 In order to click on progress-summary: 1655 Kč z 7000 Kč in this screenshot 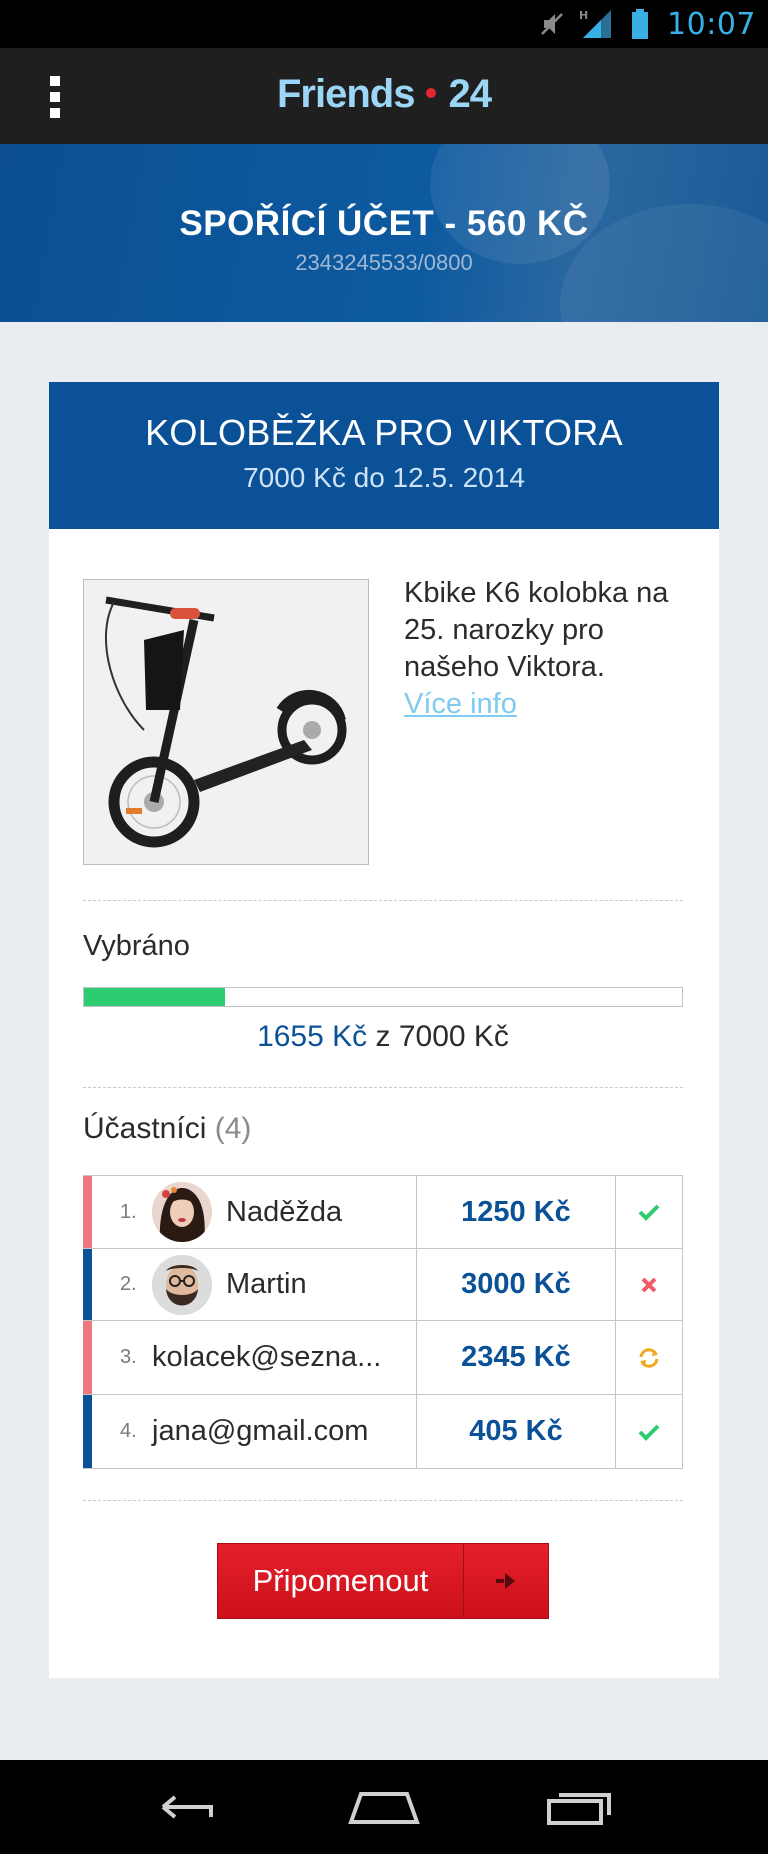, I will do `click(383, 1037)`.